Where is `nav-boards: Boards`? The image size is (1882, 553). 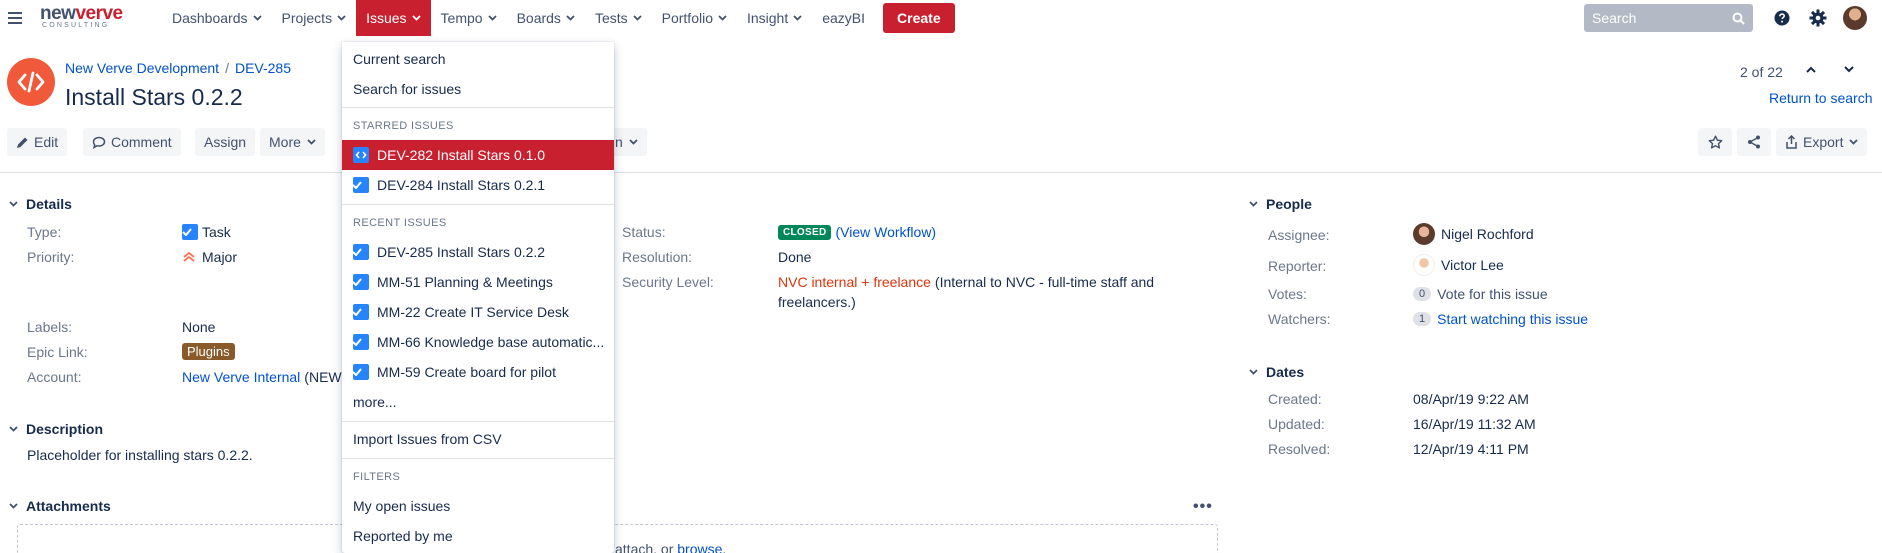
nav-boards: Boards is located at coordinates (546, 18).